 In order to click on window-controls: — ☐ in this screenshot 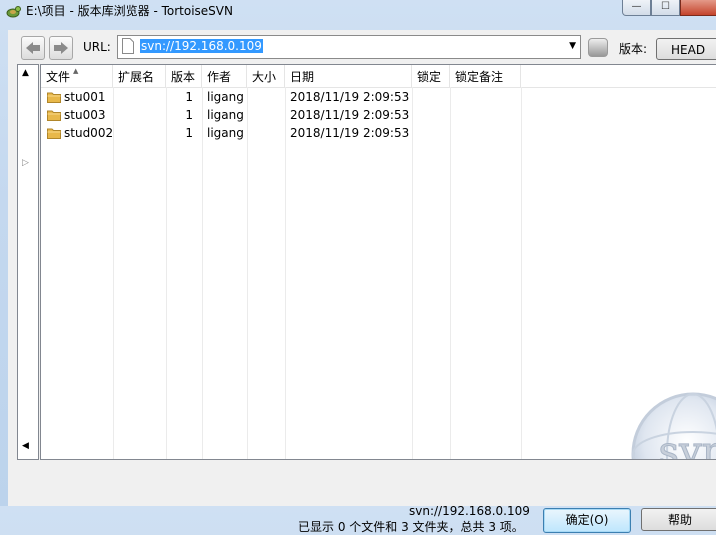, I will do `click(669, 8)`.